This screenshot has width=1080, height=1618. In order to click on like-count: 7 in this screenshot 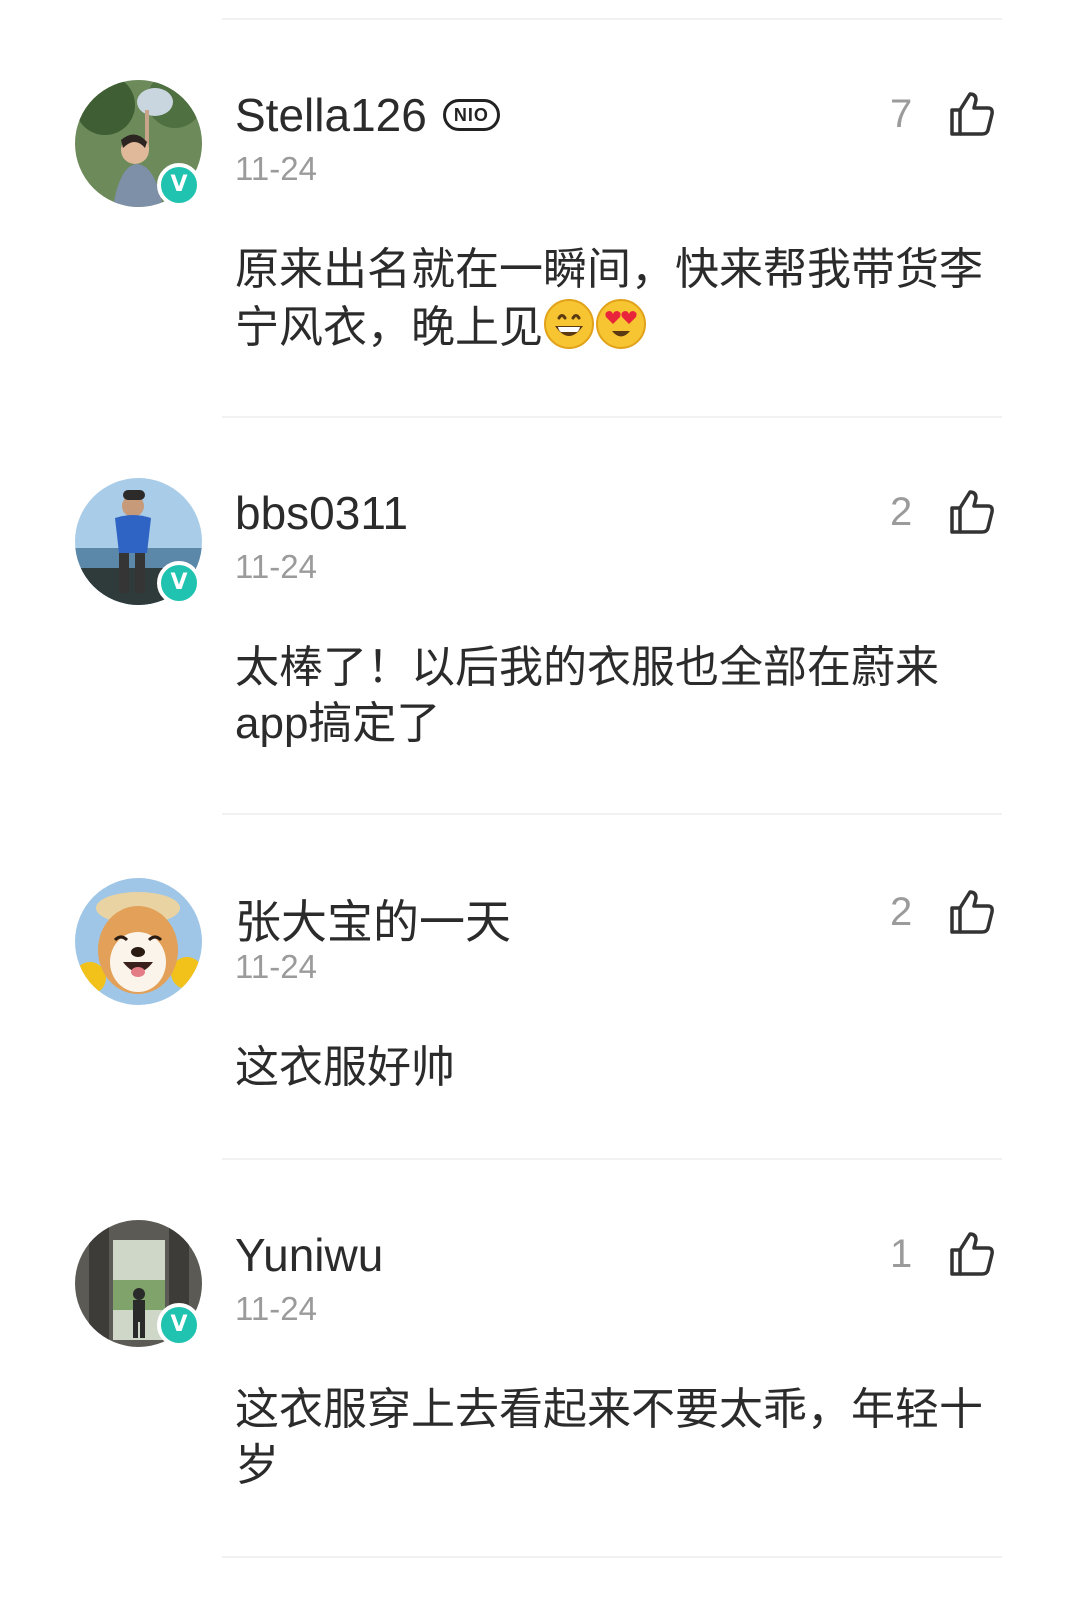, I will do `click(901, 114)`.